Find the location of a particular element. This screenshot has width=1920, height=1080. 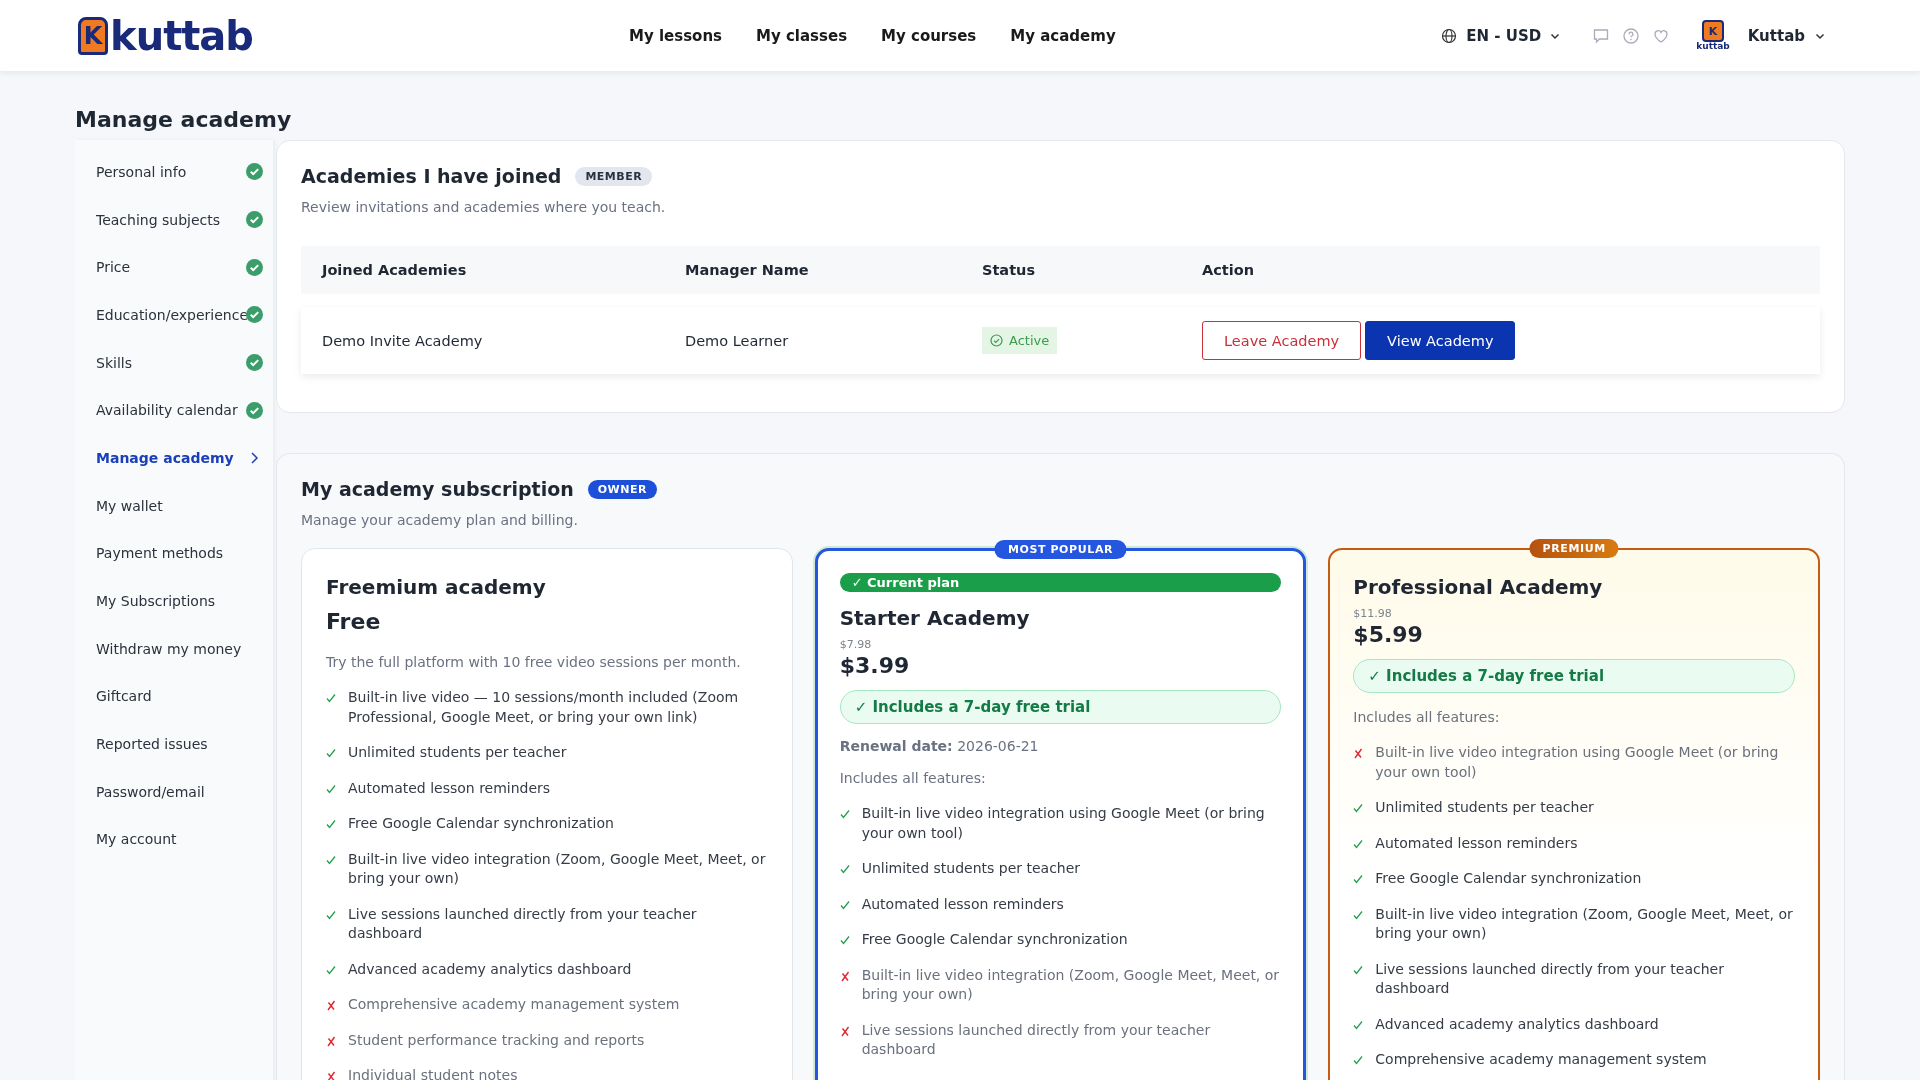

column-header: Status is located at coordinates (1009, 270).